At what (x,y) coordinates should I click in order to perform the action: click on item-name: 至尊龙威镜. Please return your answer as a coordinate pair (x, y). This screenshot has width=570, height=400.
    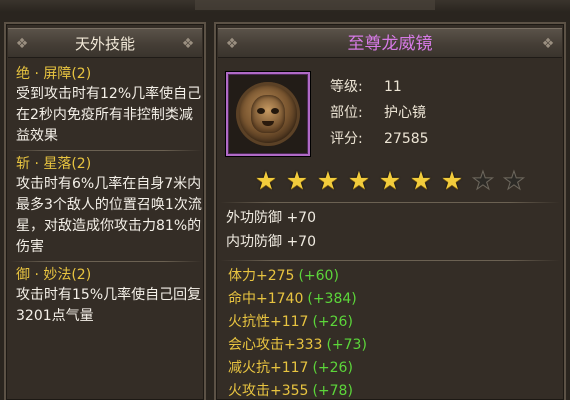
    Looking at the image, I should click on (390, 44).